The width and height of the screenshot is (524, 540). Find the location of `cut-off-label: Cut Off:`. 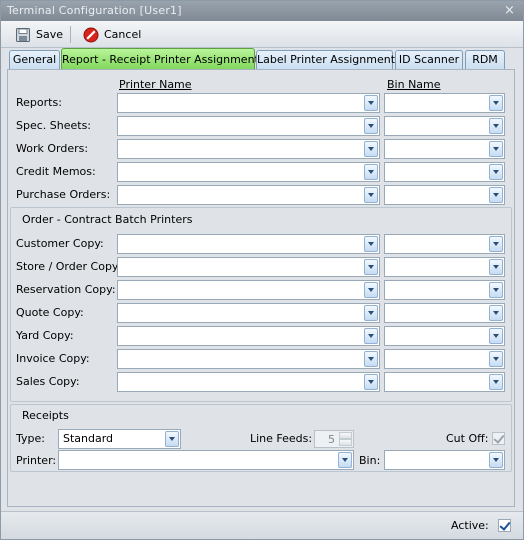

cut-off-label: Cut Off: is located at coordinates (467, 438).